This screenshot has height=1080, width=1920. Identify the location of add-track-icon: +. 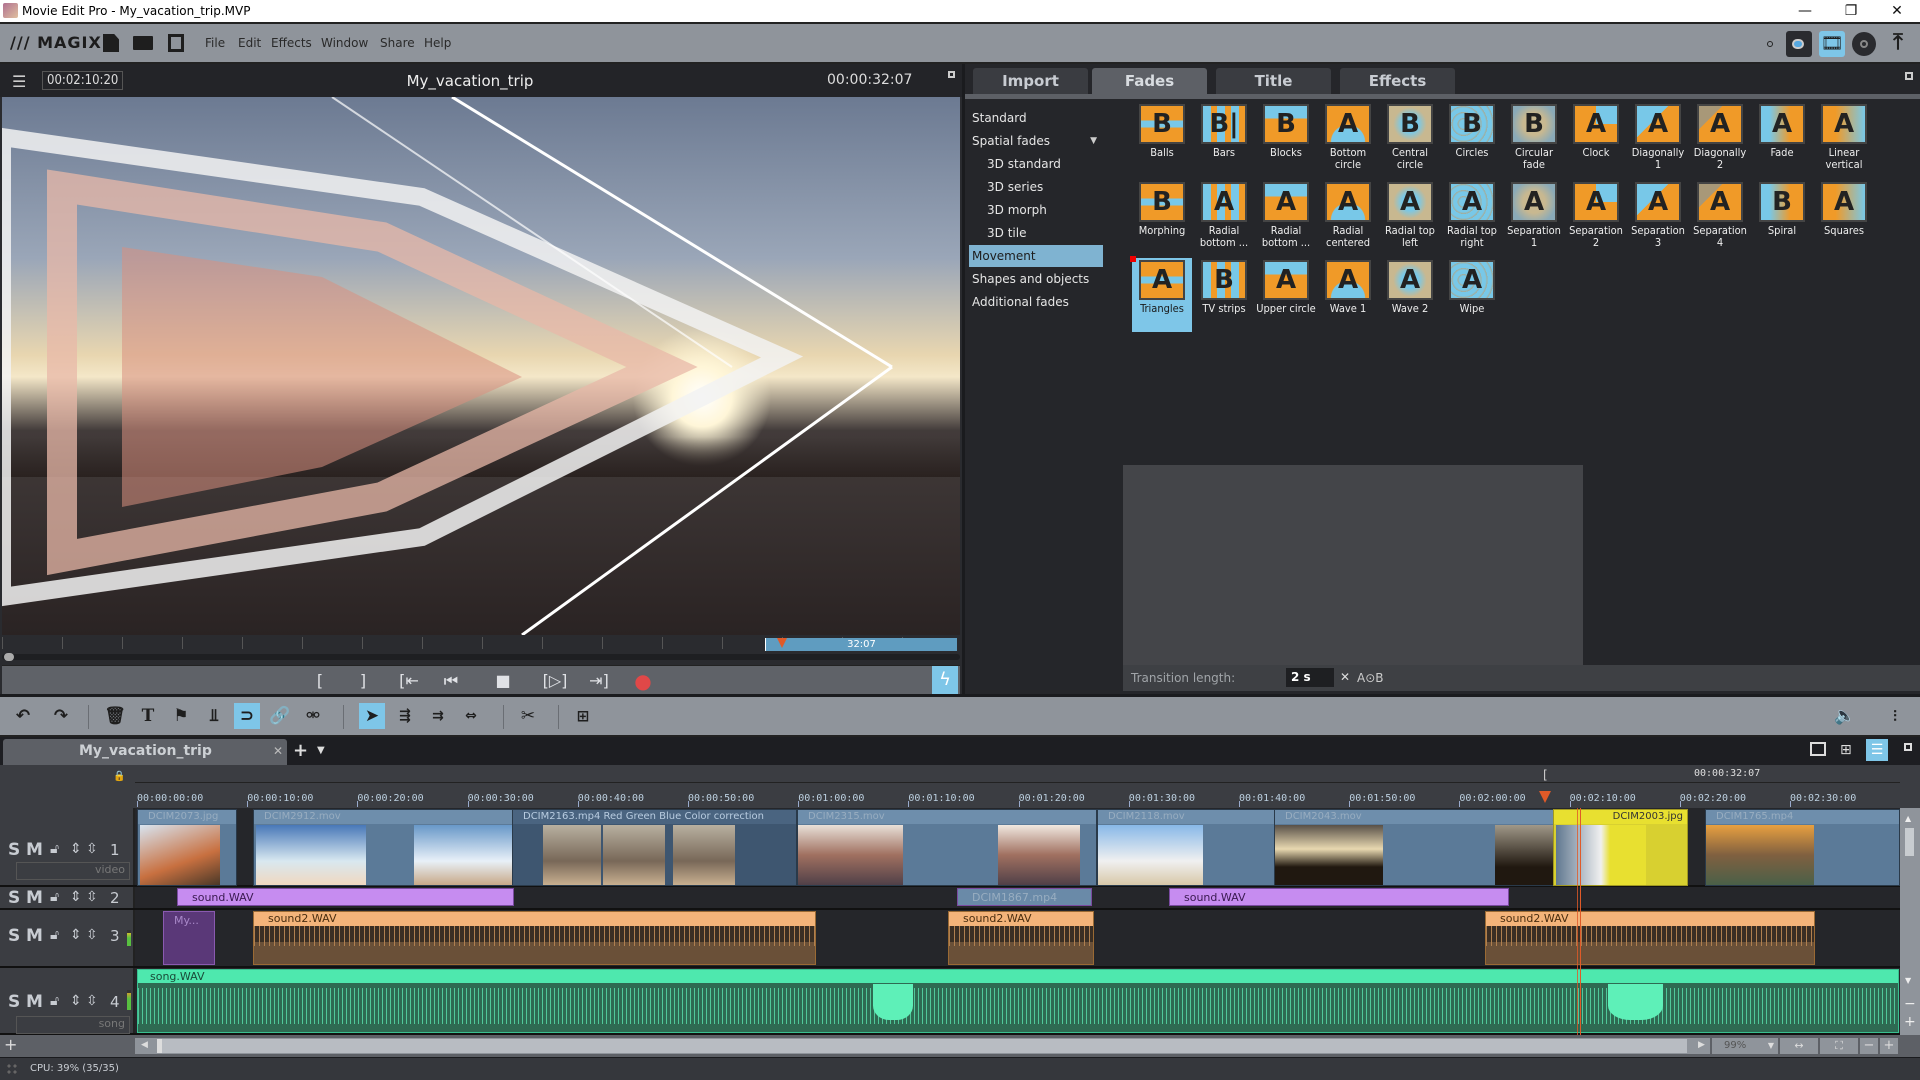
(10, 1044).